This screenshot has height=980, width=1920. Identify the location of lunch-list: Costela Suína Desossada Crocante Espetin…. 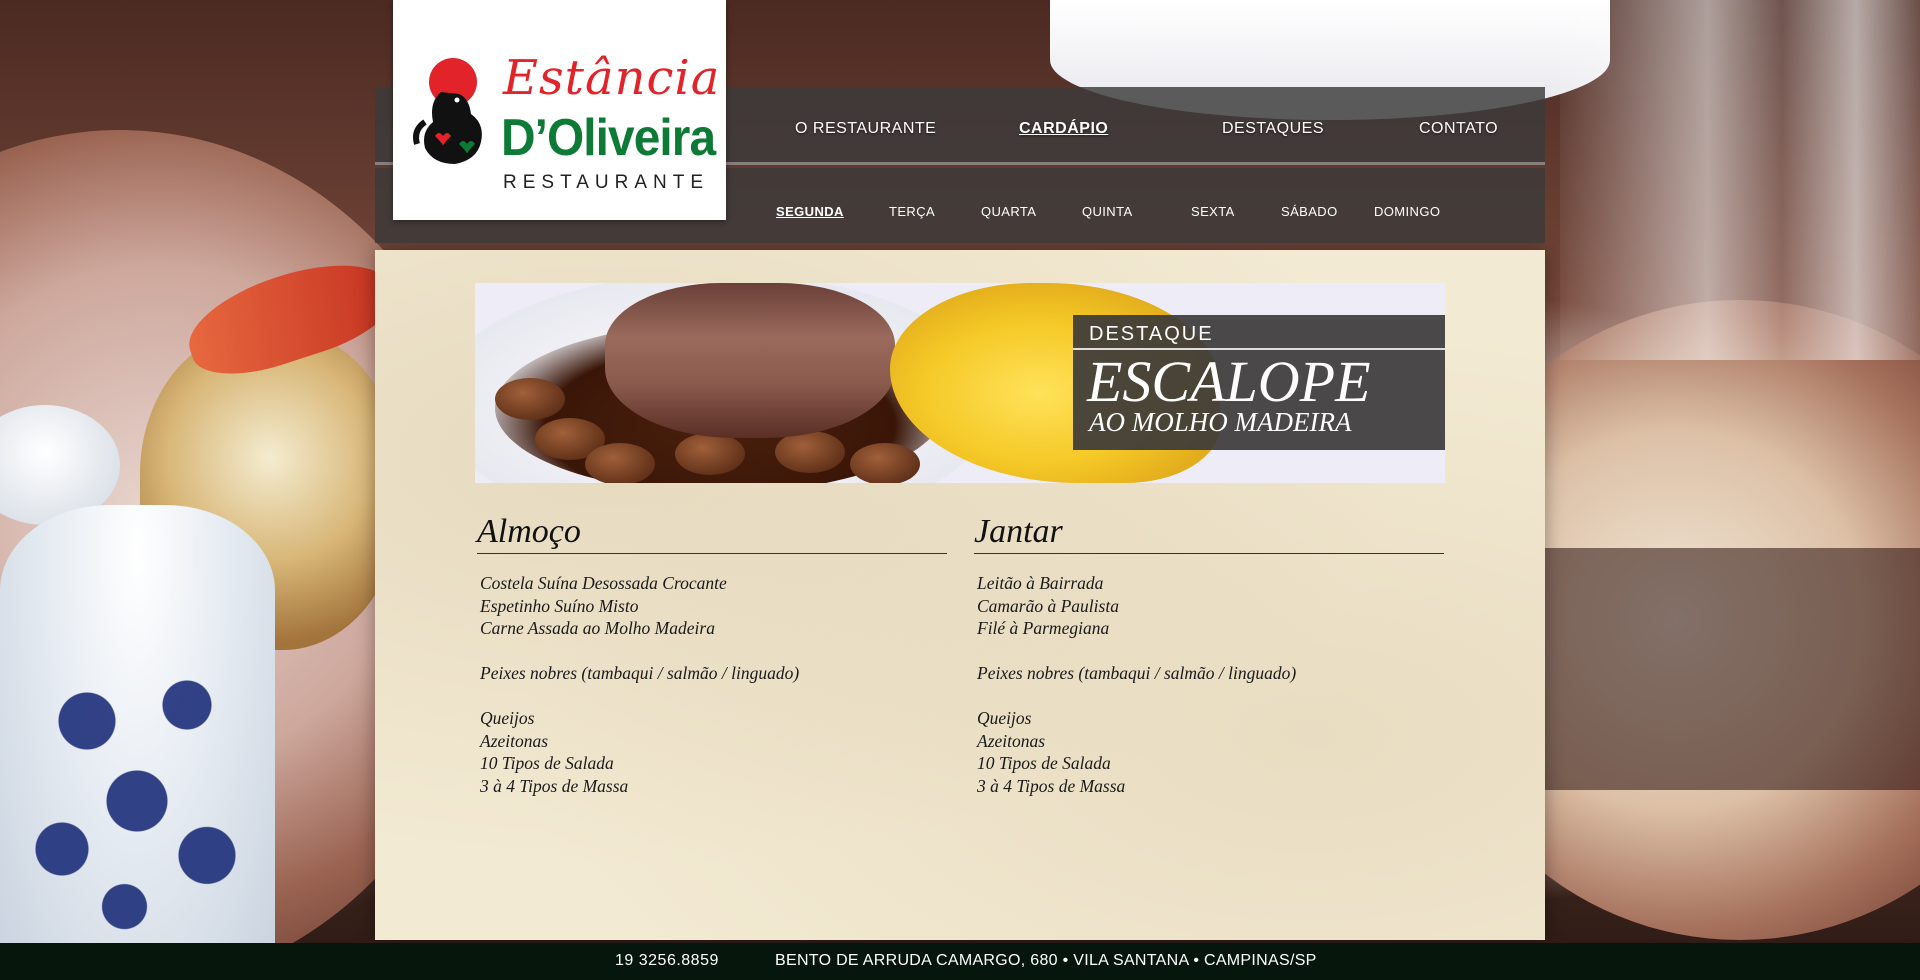
(713, 684).